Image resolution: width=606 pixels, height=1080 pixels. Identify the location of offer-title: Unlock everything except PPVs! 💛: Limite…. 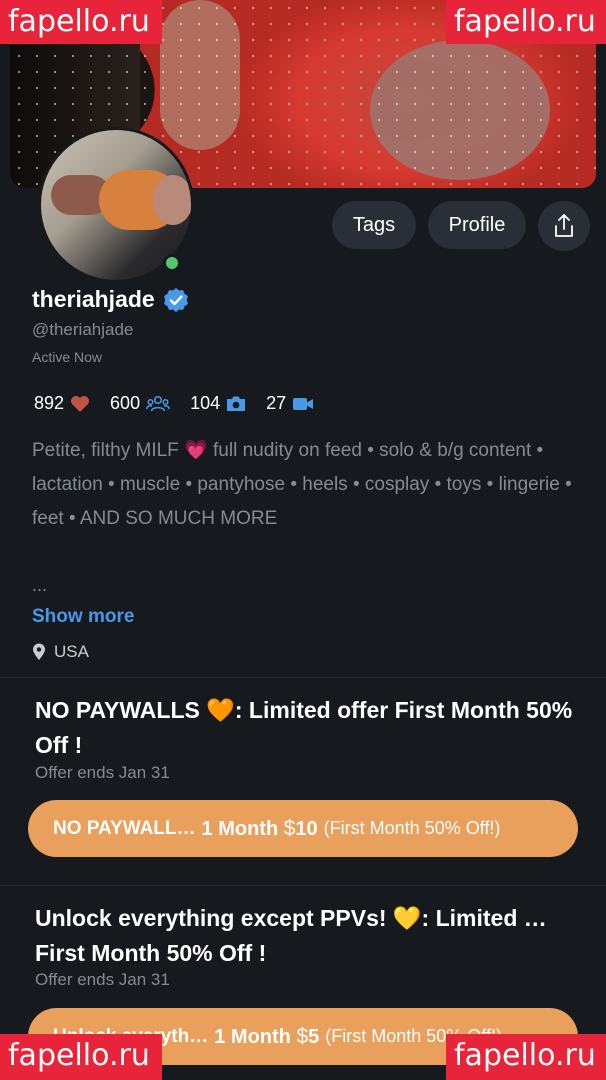
(291, 935).